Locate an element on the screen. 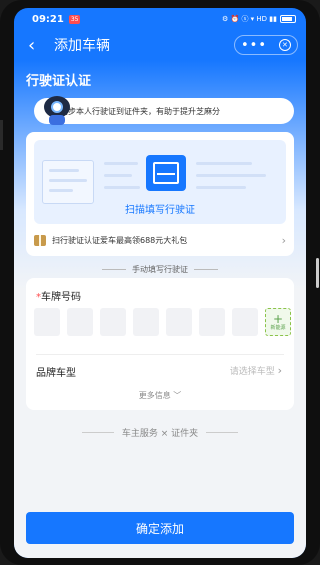  manual-section-header: 手动填写行驶证 is located at coordinates (160, 269).